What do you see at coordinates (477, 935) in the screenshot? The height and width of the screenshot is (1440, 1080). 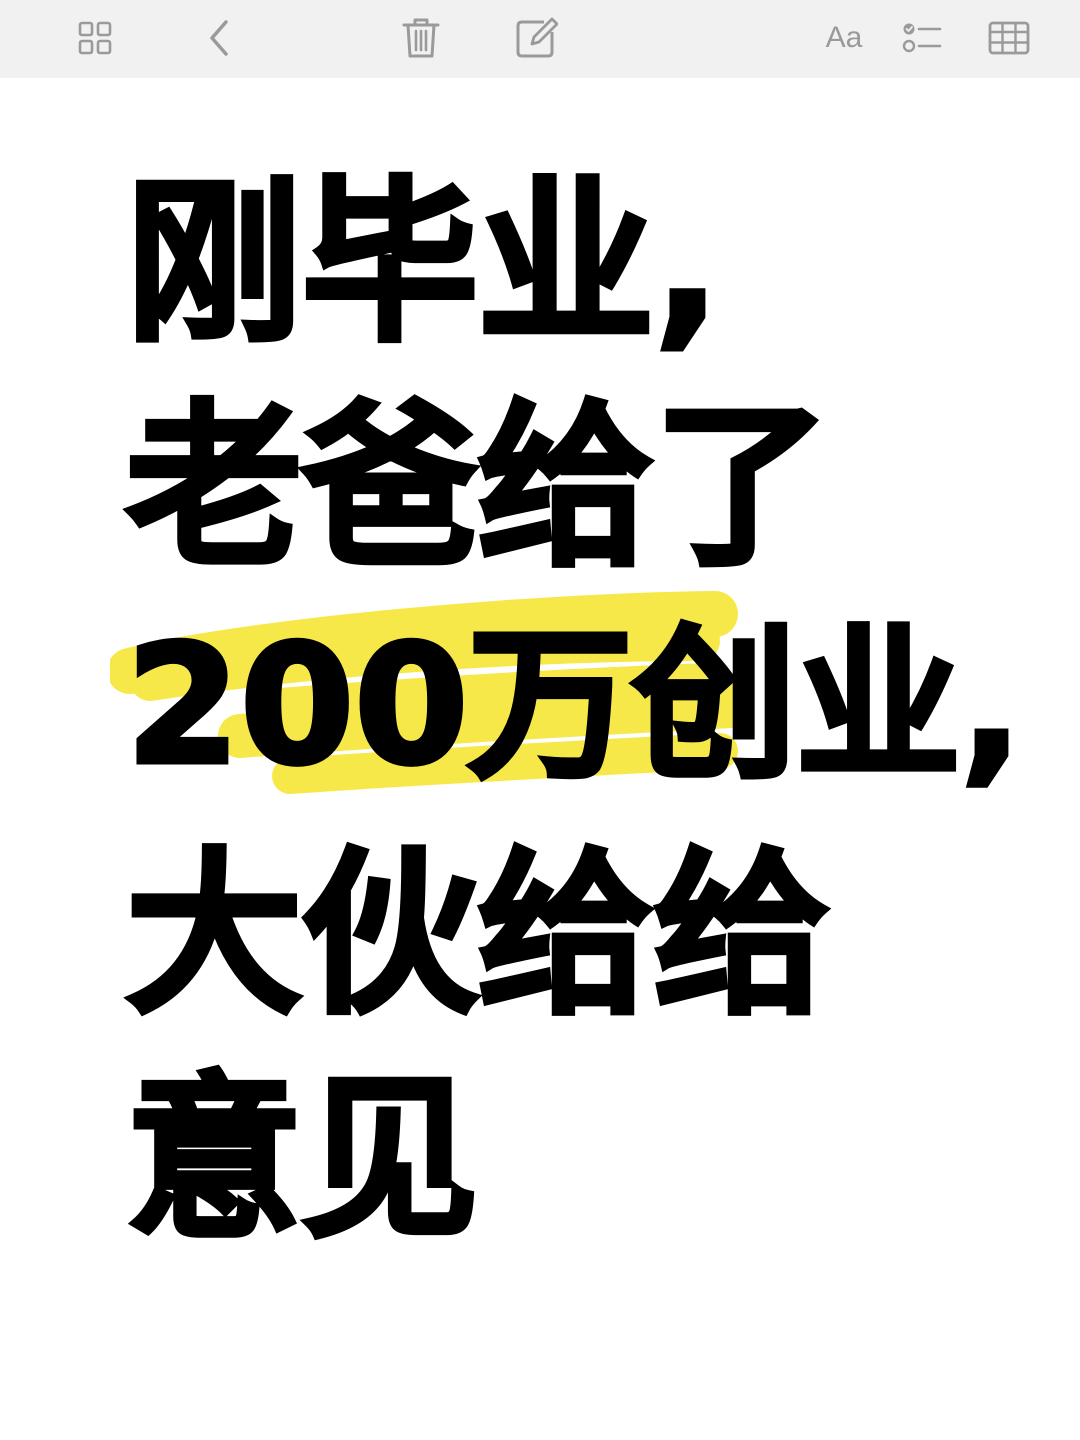 I see `note-line-4: 大伙给给` at bounding box center [477, 935].